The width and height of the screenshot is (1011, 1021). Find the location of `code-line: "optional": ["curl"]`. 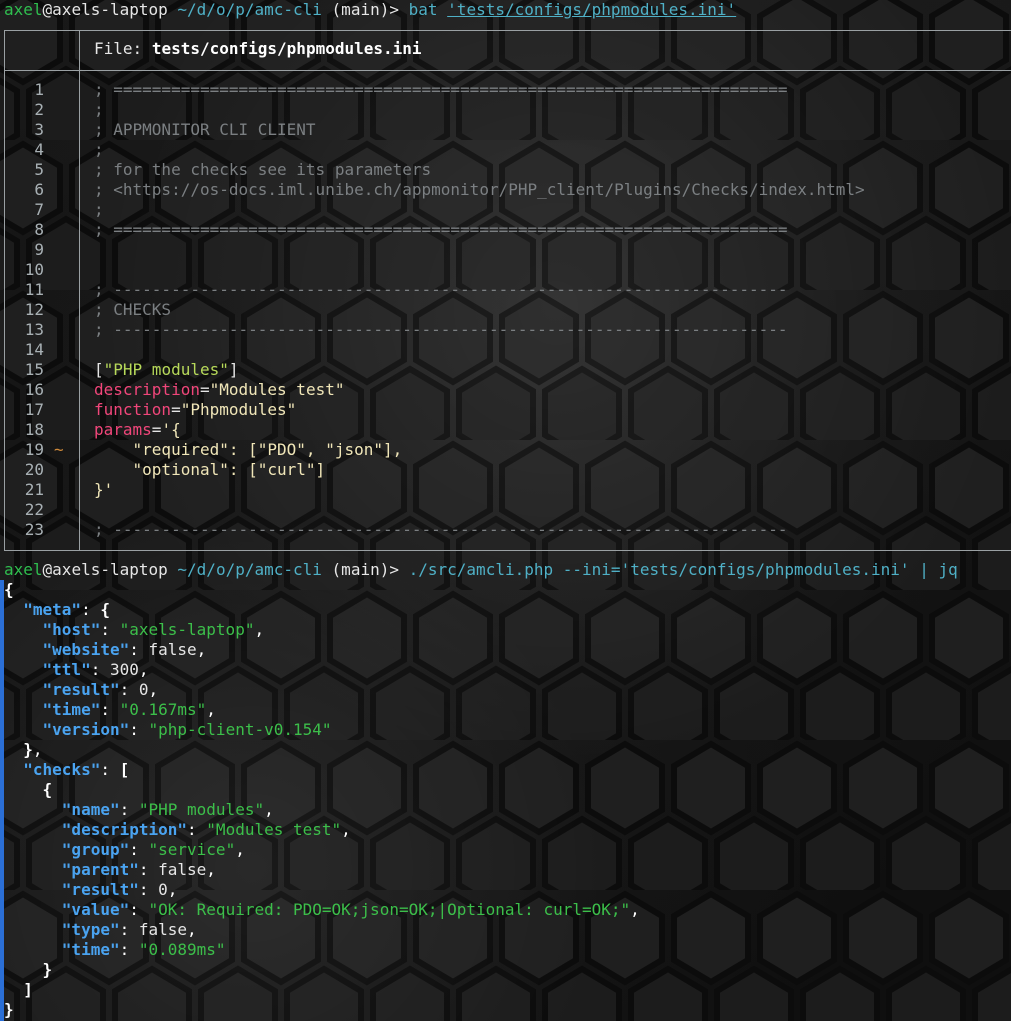

code-line: "optional": ["curl"] is located at coordinates (210, 469).